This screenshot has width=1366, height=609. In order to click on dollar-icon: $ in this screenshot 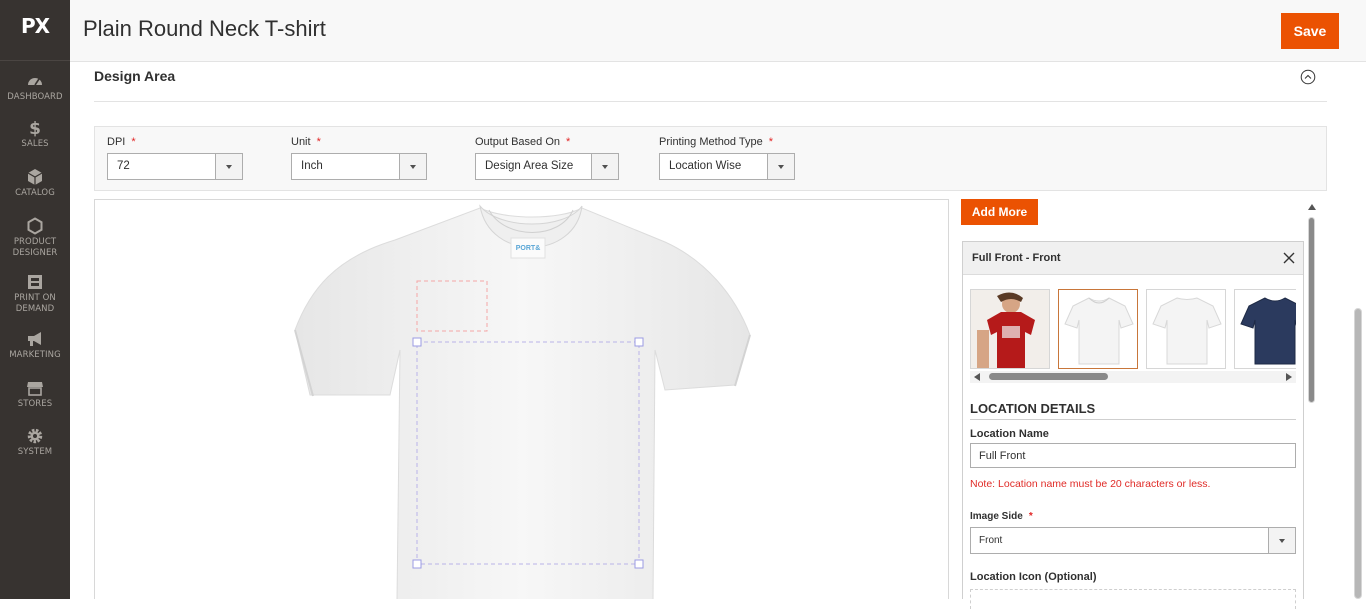, I will do `click(35, 128)`.